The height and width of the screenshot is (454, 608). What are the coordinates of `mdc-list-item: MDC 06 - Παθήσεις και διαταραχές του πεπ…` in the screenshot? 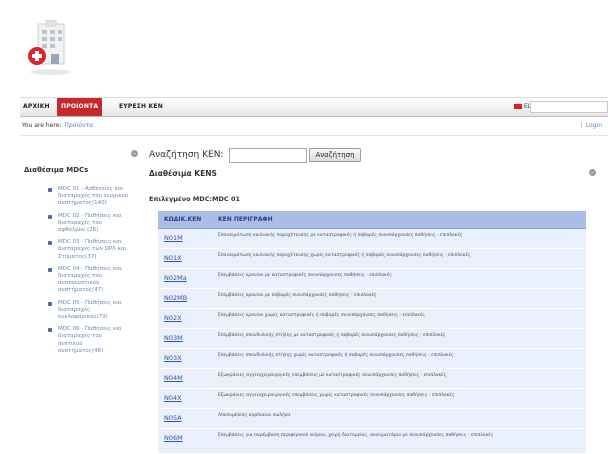 It's located at (88, 340).